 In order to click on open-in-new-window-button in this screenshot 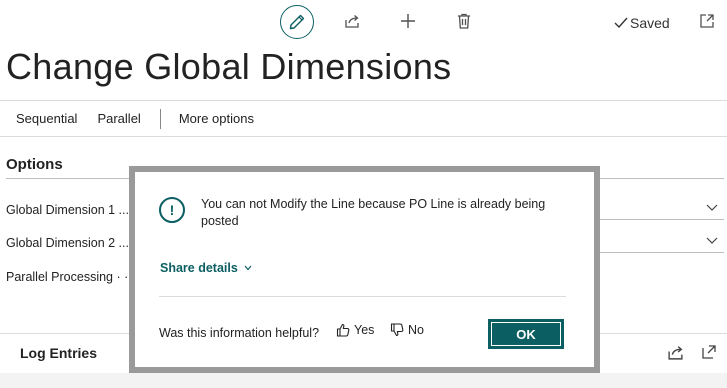, I will do `click(707, 21)`.